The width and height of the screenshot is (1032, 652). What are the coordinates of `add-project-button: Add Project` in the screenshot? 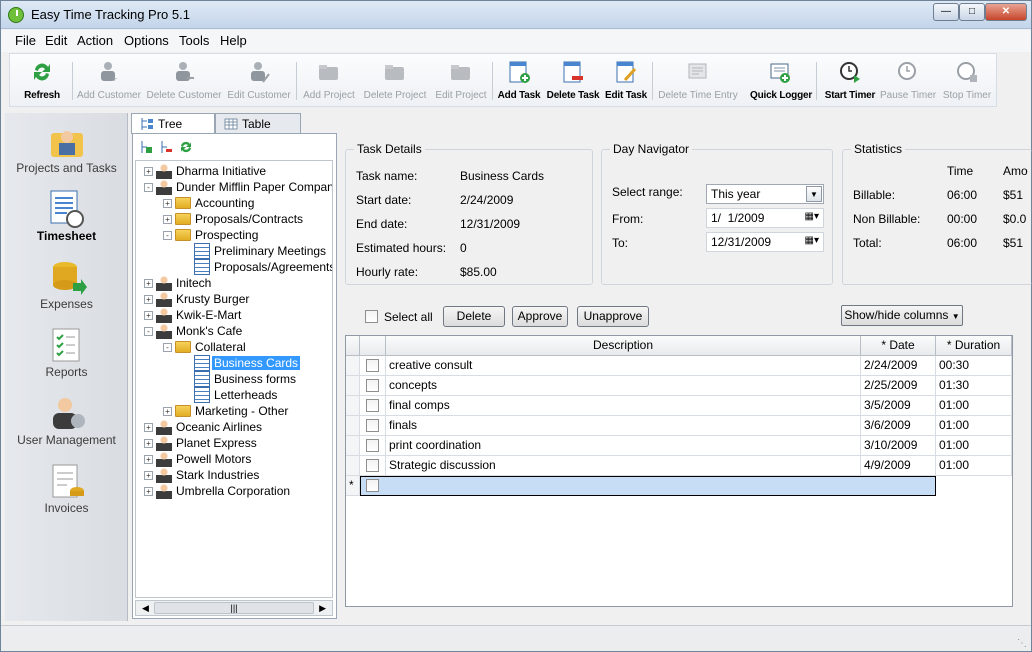 It's located at (329, 81).